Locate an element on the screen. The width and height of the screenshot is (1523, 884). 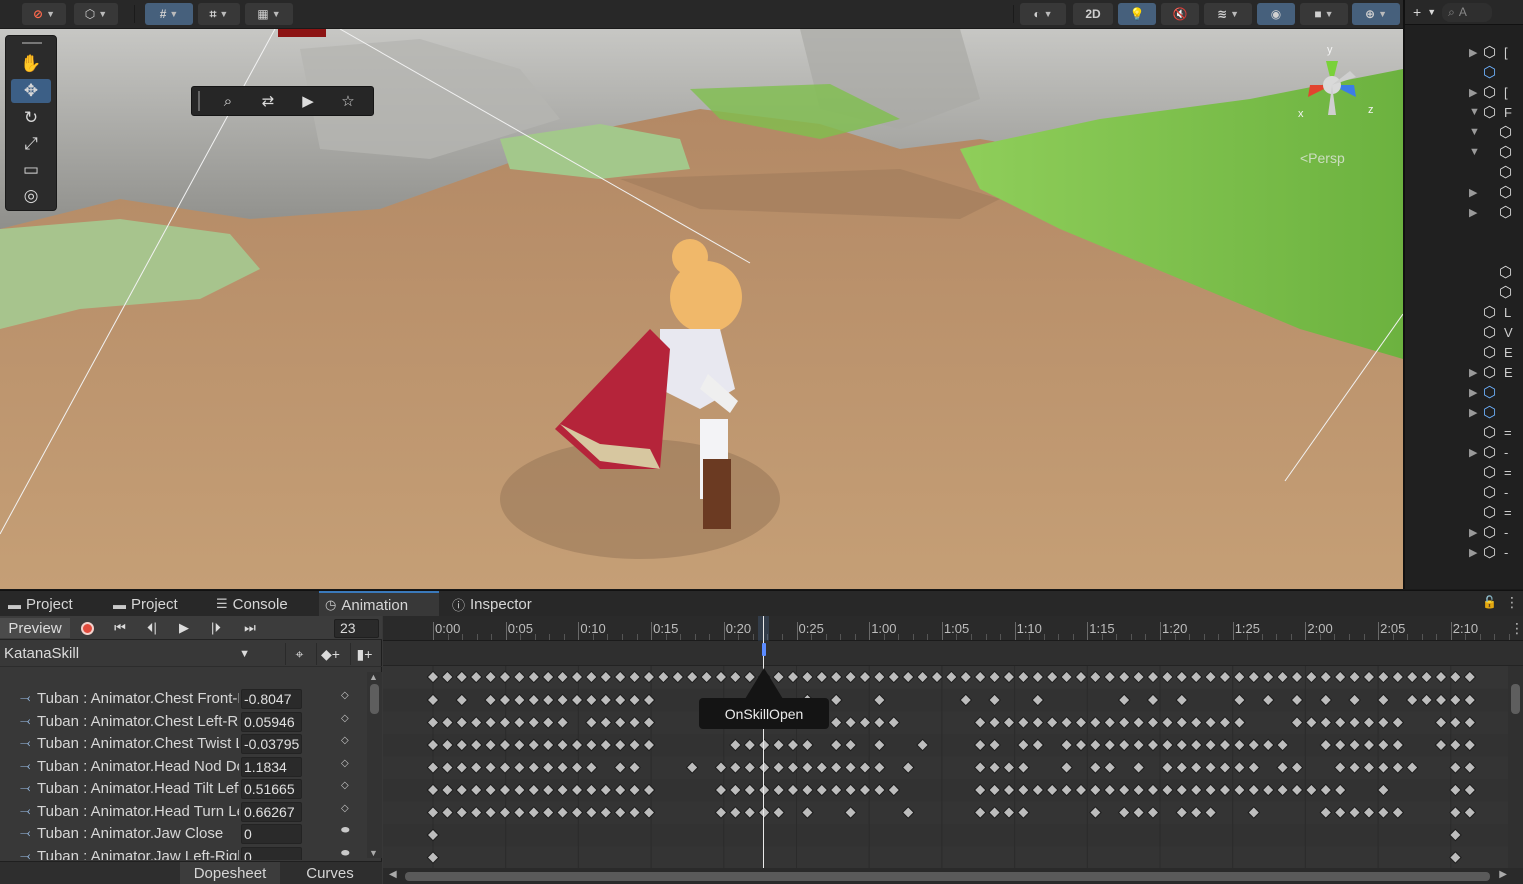
animated-property-row: ⤙ Tuban : Animator.Jaw Close 0 ⬬ is located at coordinates (183, 834).